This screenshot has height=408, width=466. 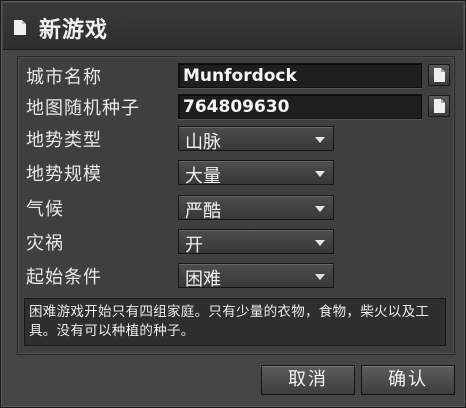 What do you see at coordinates (300, 75) in the screenshot?
I see `city-name-input: Munfordock` at bounding box center [300, 75].